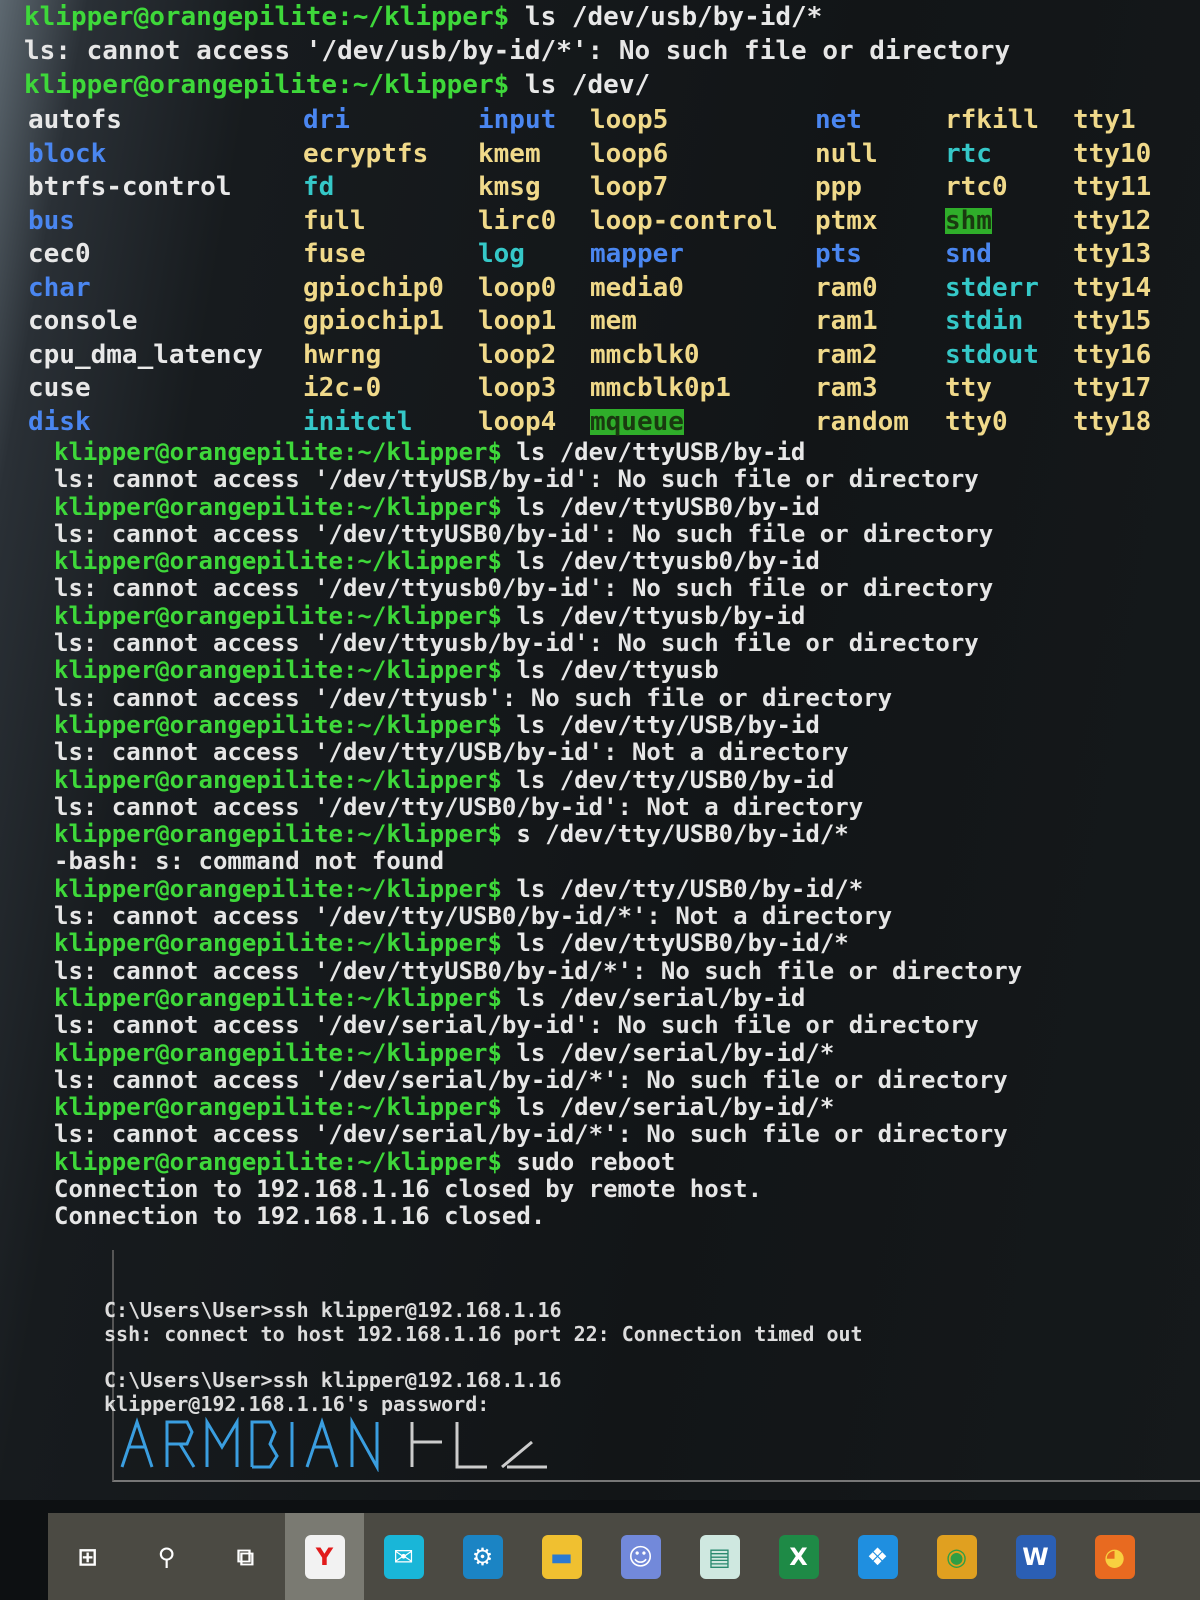 Image resolution: width=1200 pixels, height=1600 pixels. Describe the element at coordinates (534, 322) in the screenshot. I see `dev-entry: loop1` at that location.